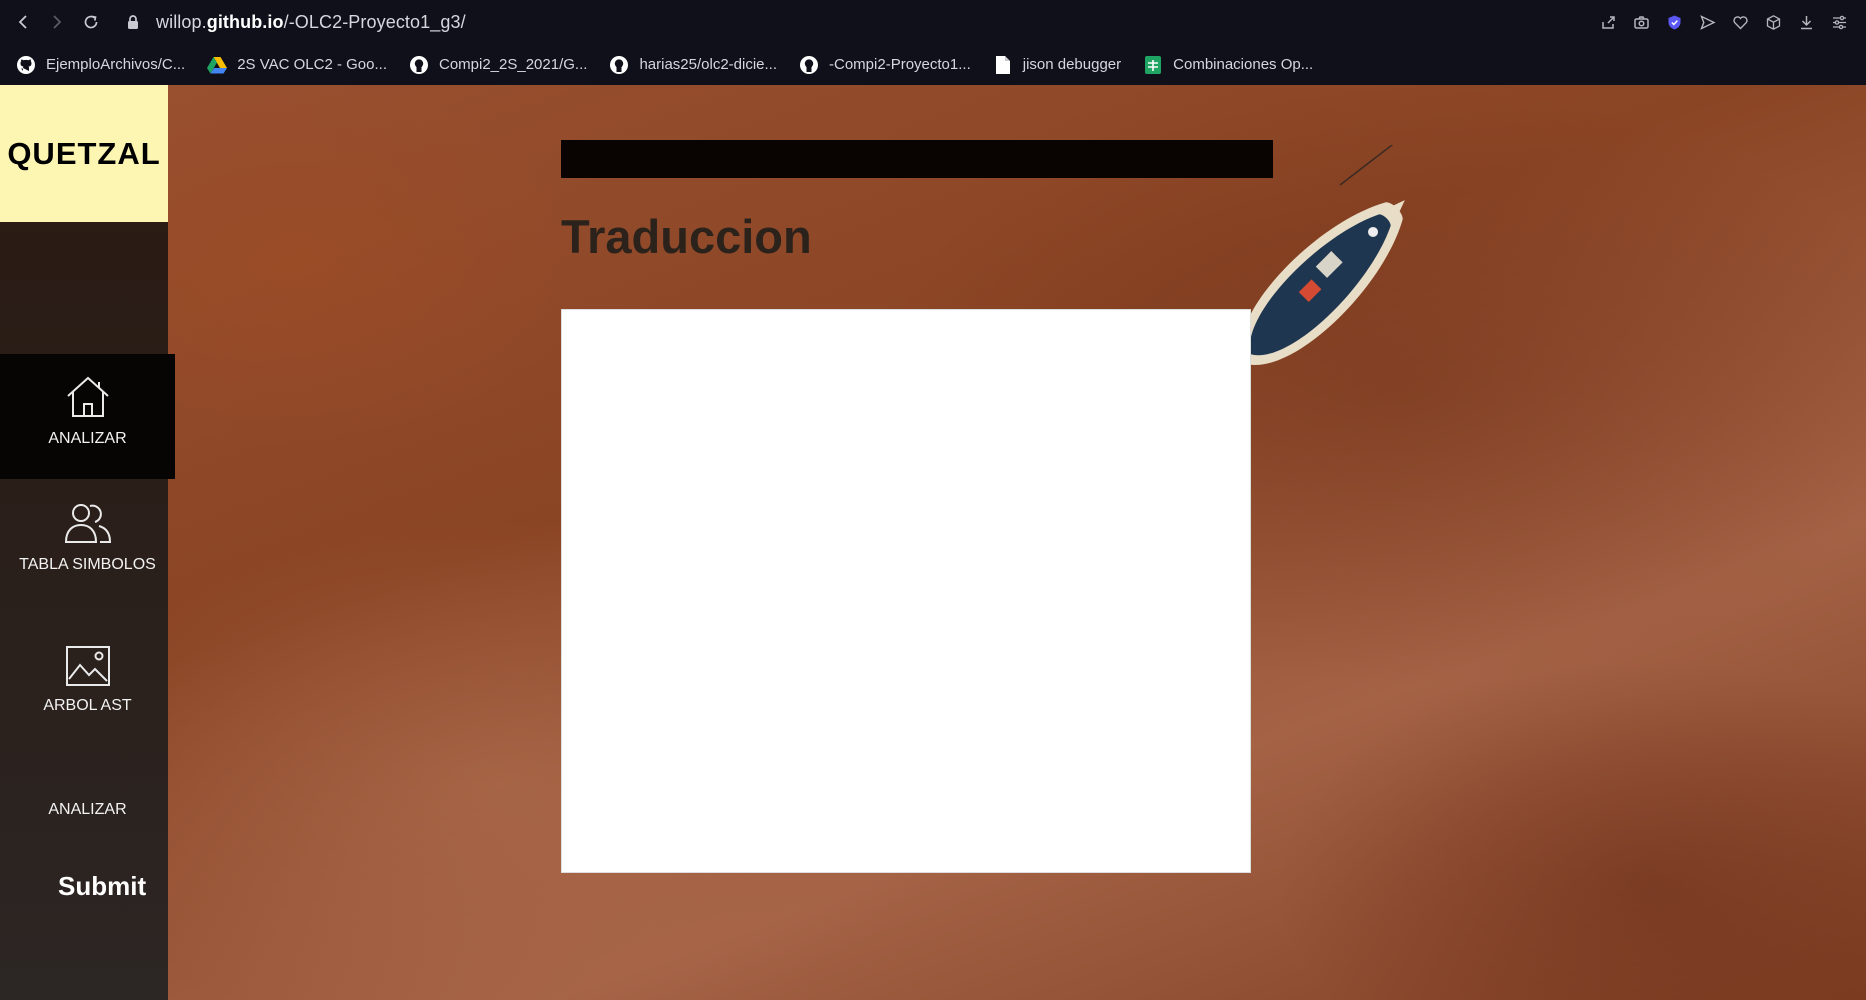 This screenshot has height=1000, width=1866. I want to click on favorites-button, so click(1740, 22).